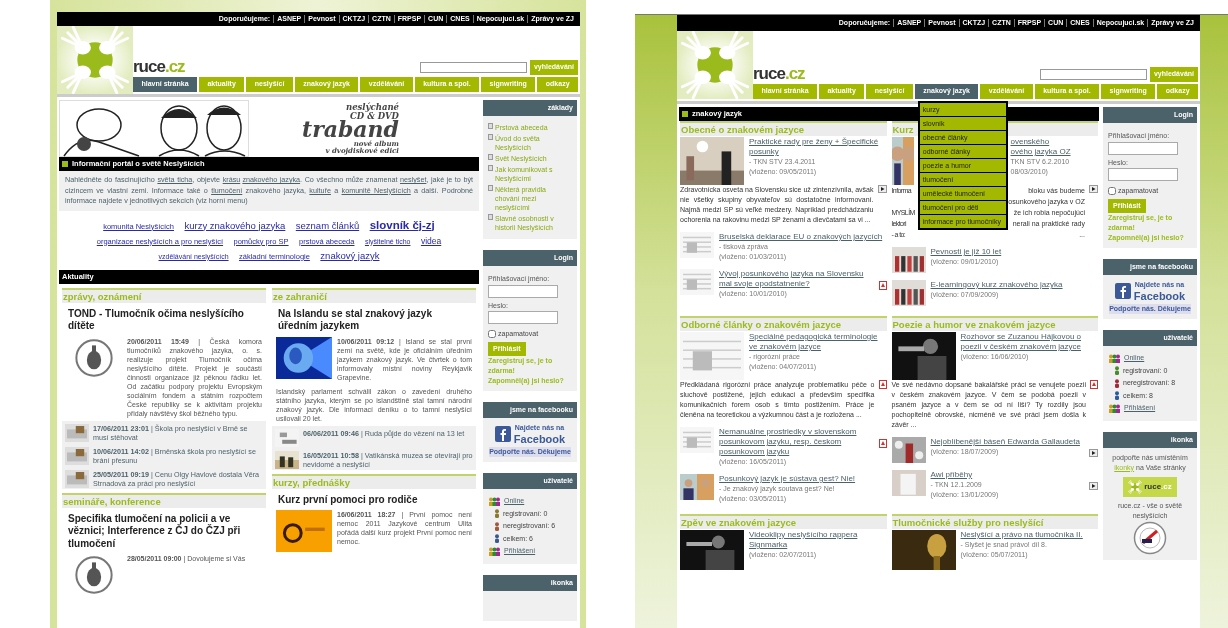 Image resolution: width=1228 pixels, height=628 pixels. Describe the element at coordinates (1007, 442) in the screenshot. I see `article-link: Nejoblíbenější báseň Edwarda Gallaudeta` at that location.